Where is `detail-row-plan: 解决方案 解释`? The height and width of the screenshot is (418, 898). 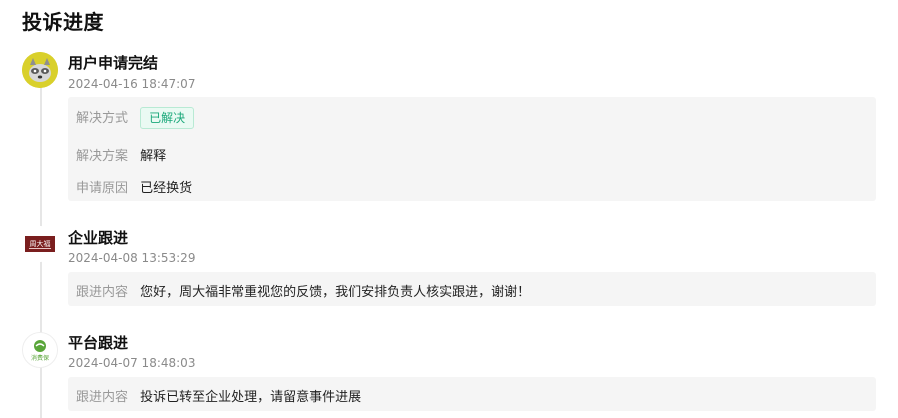
detail-row-plan: 解决方案 解释 is located at coordinates (121, 154).